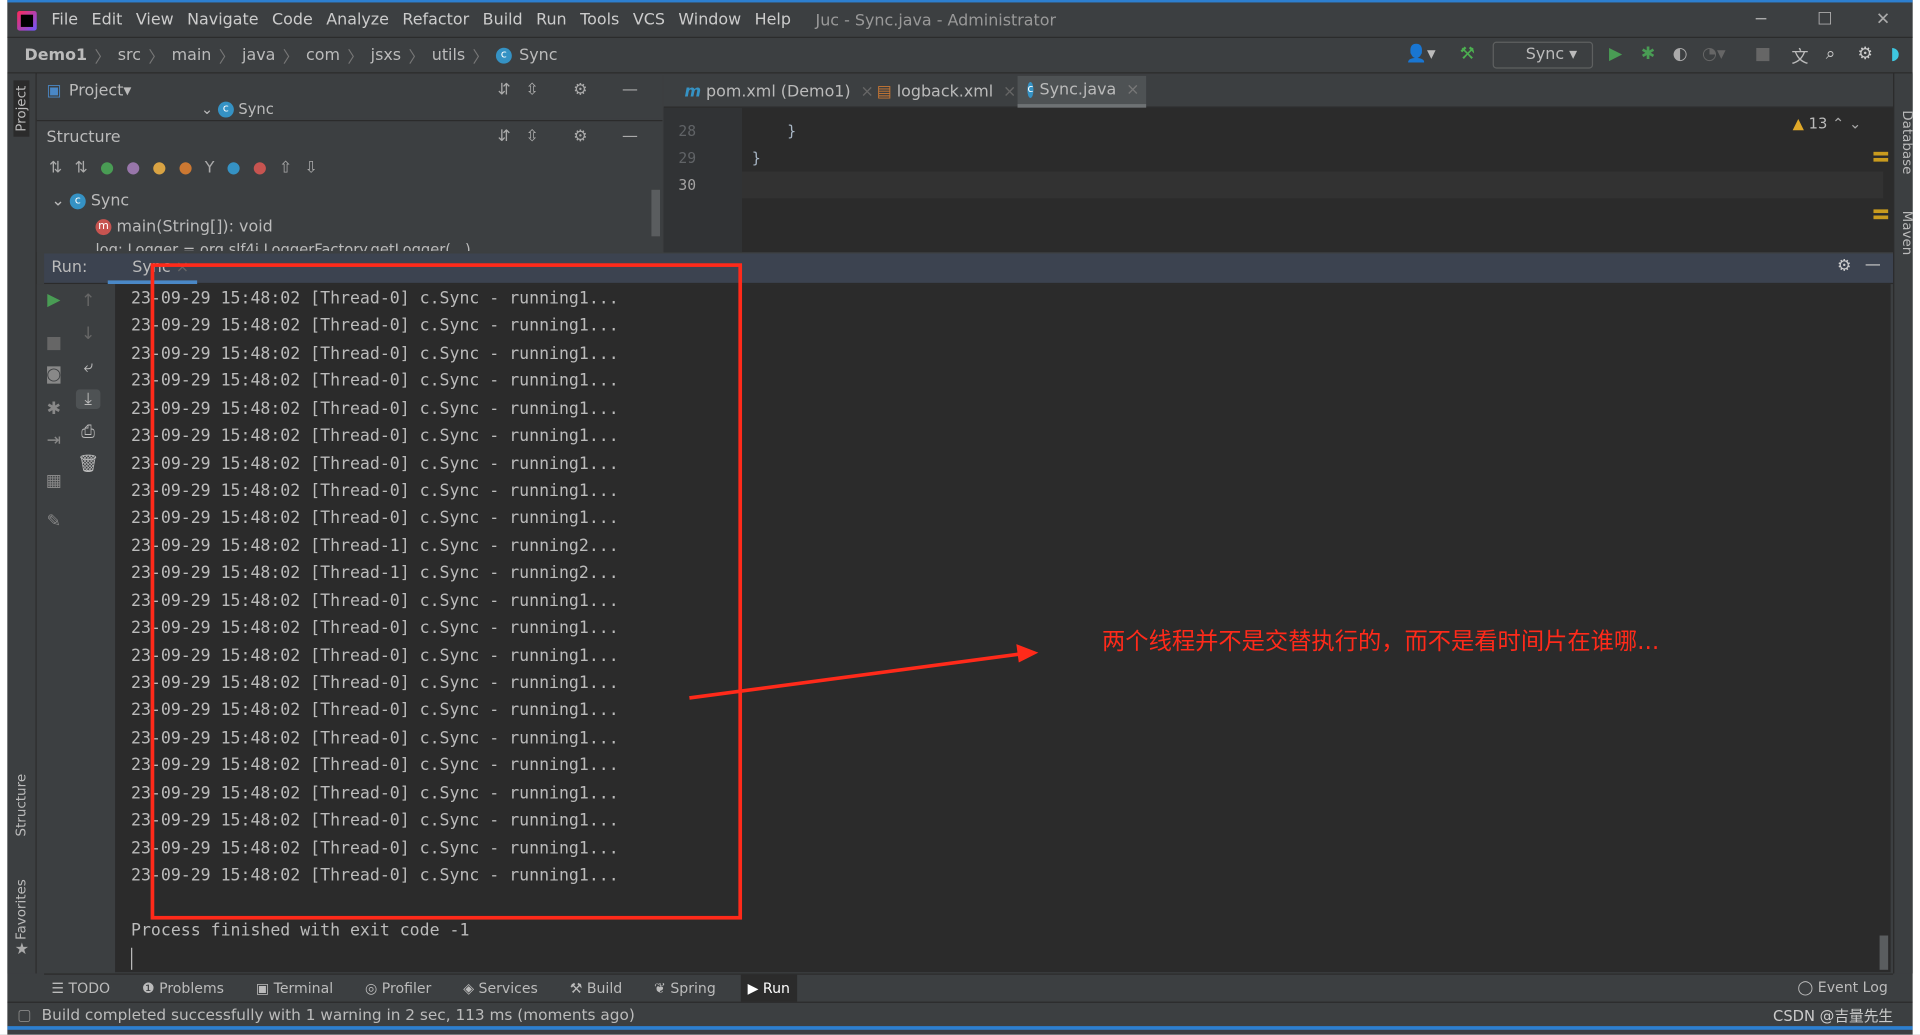 Image resolution: width=1920 pixels, height=1035 pixels. What do you see at coordinates (183, 988) in the screenshot?
I see `tool-tab-problems: ❶ Problems` at bounding box center [183, 988].